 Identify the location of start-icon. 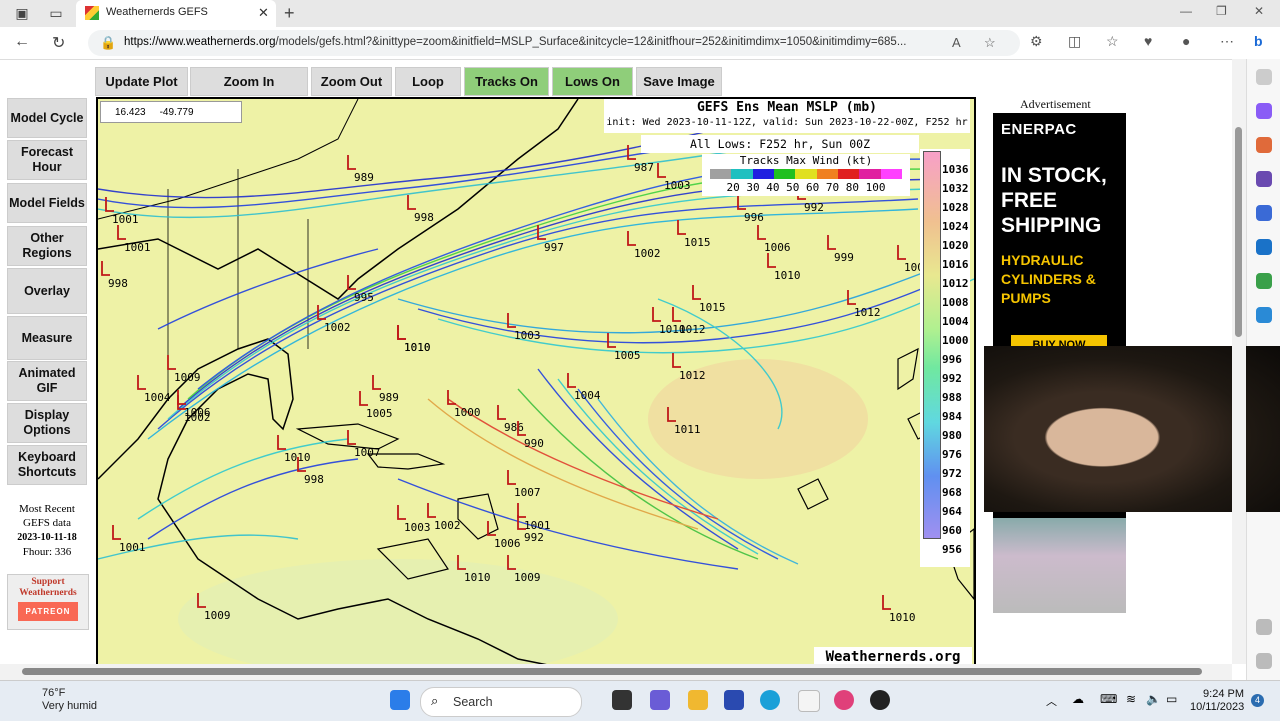
(400, 700).